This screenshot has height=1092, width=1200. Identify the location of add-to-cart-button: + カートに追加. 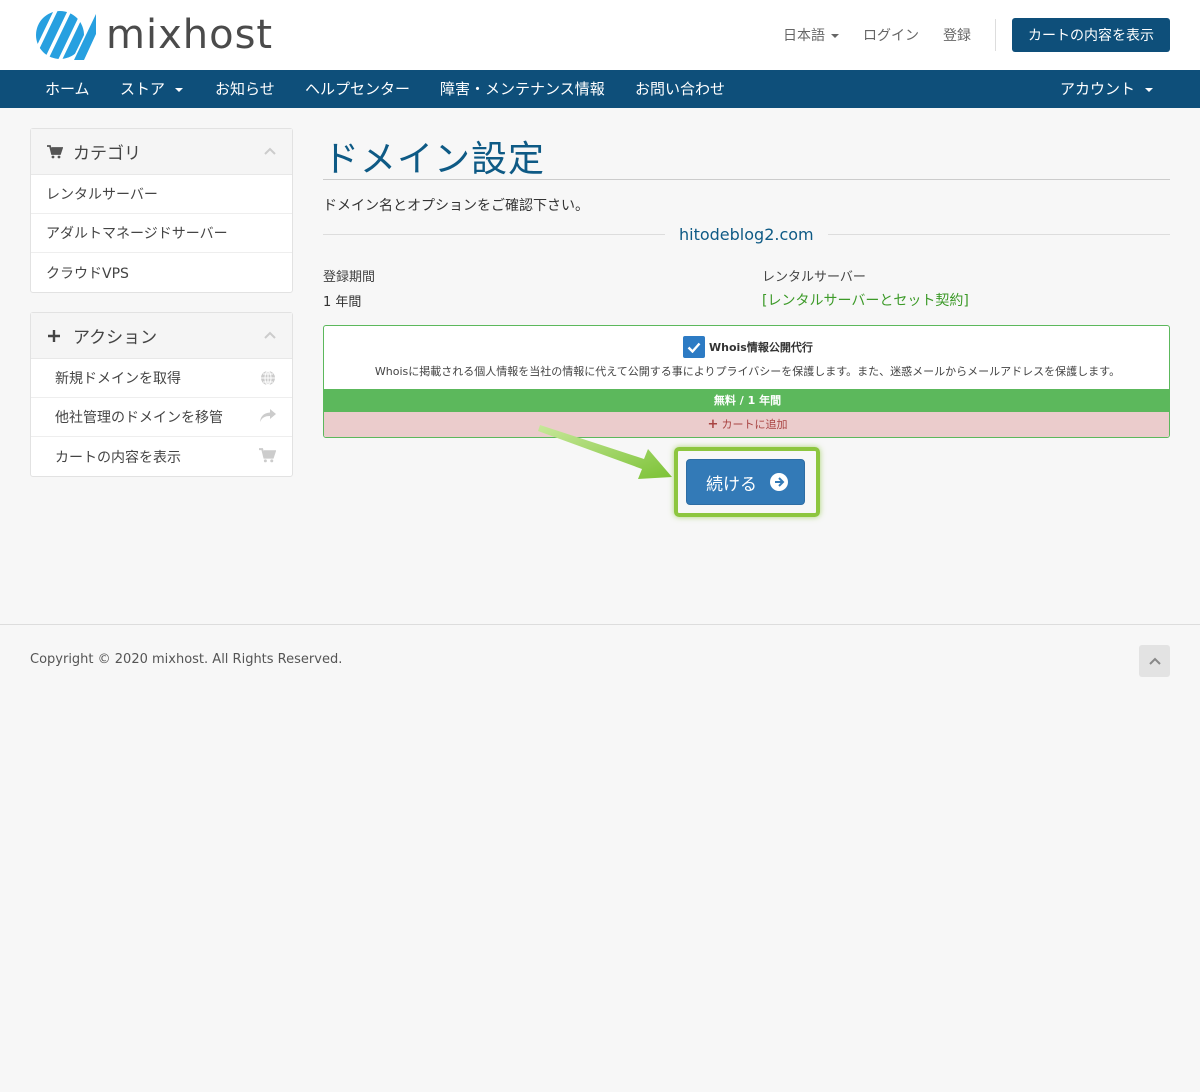
(746, 424).